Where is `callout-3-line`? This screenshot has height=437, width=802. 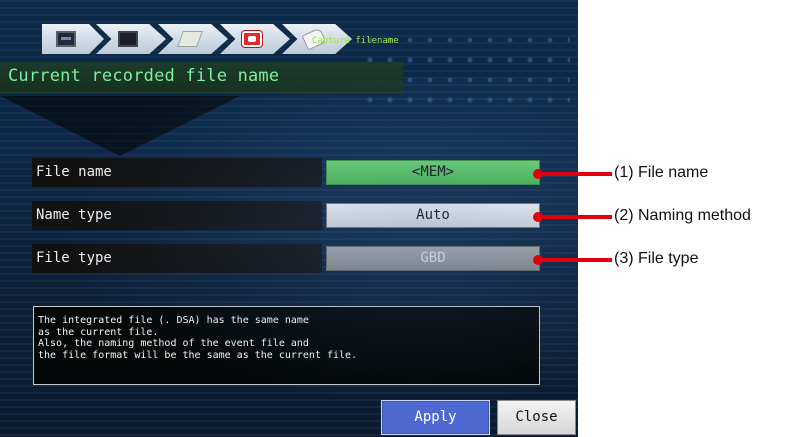
callout-3-line is located at coordinates (575, 260).